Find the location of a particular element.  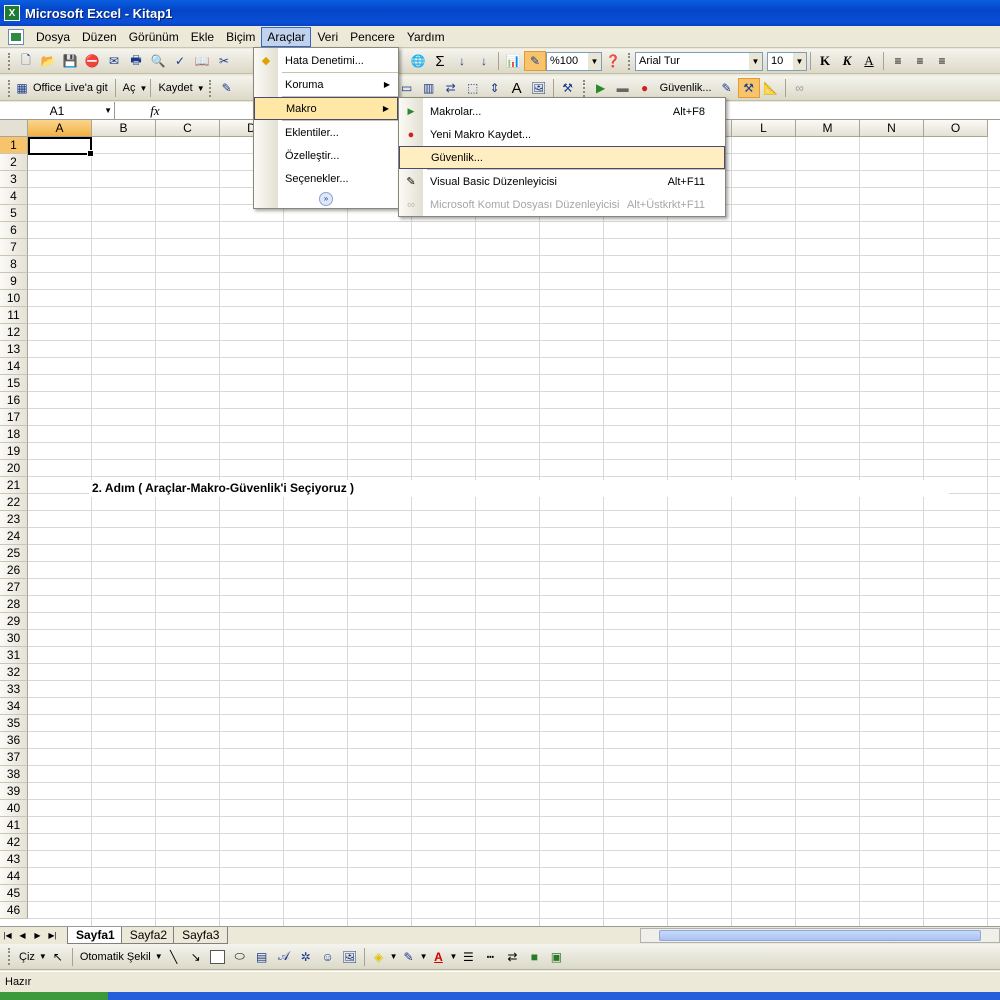

row-header-41: 41 is located at coordinates (14, 825).